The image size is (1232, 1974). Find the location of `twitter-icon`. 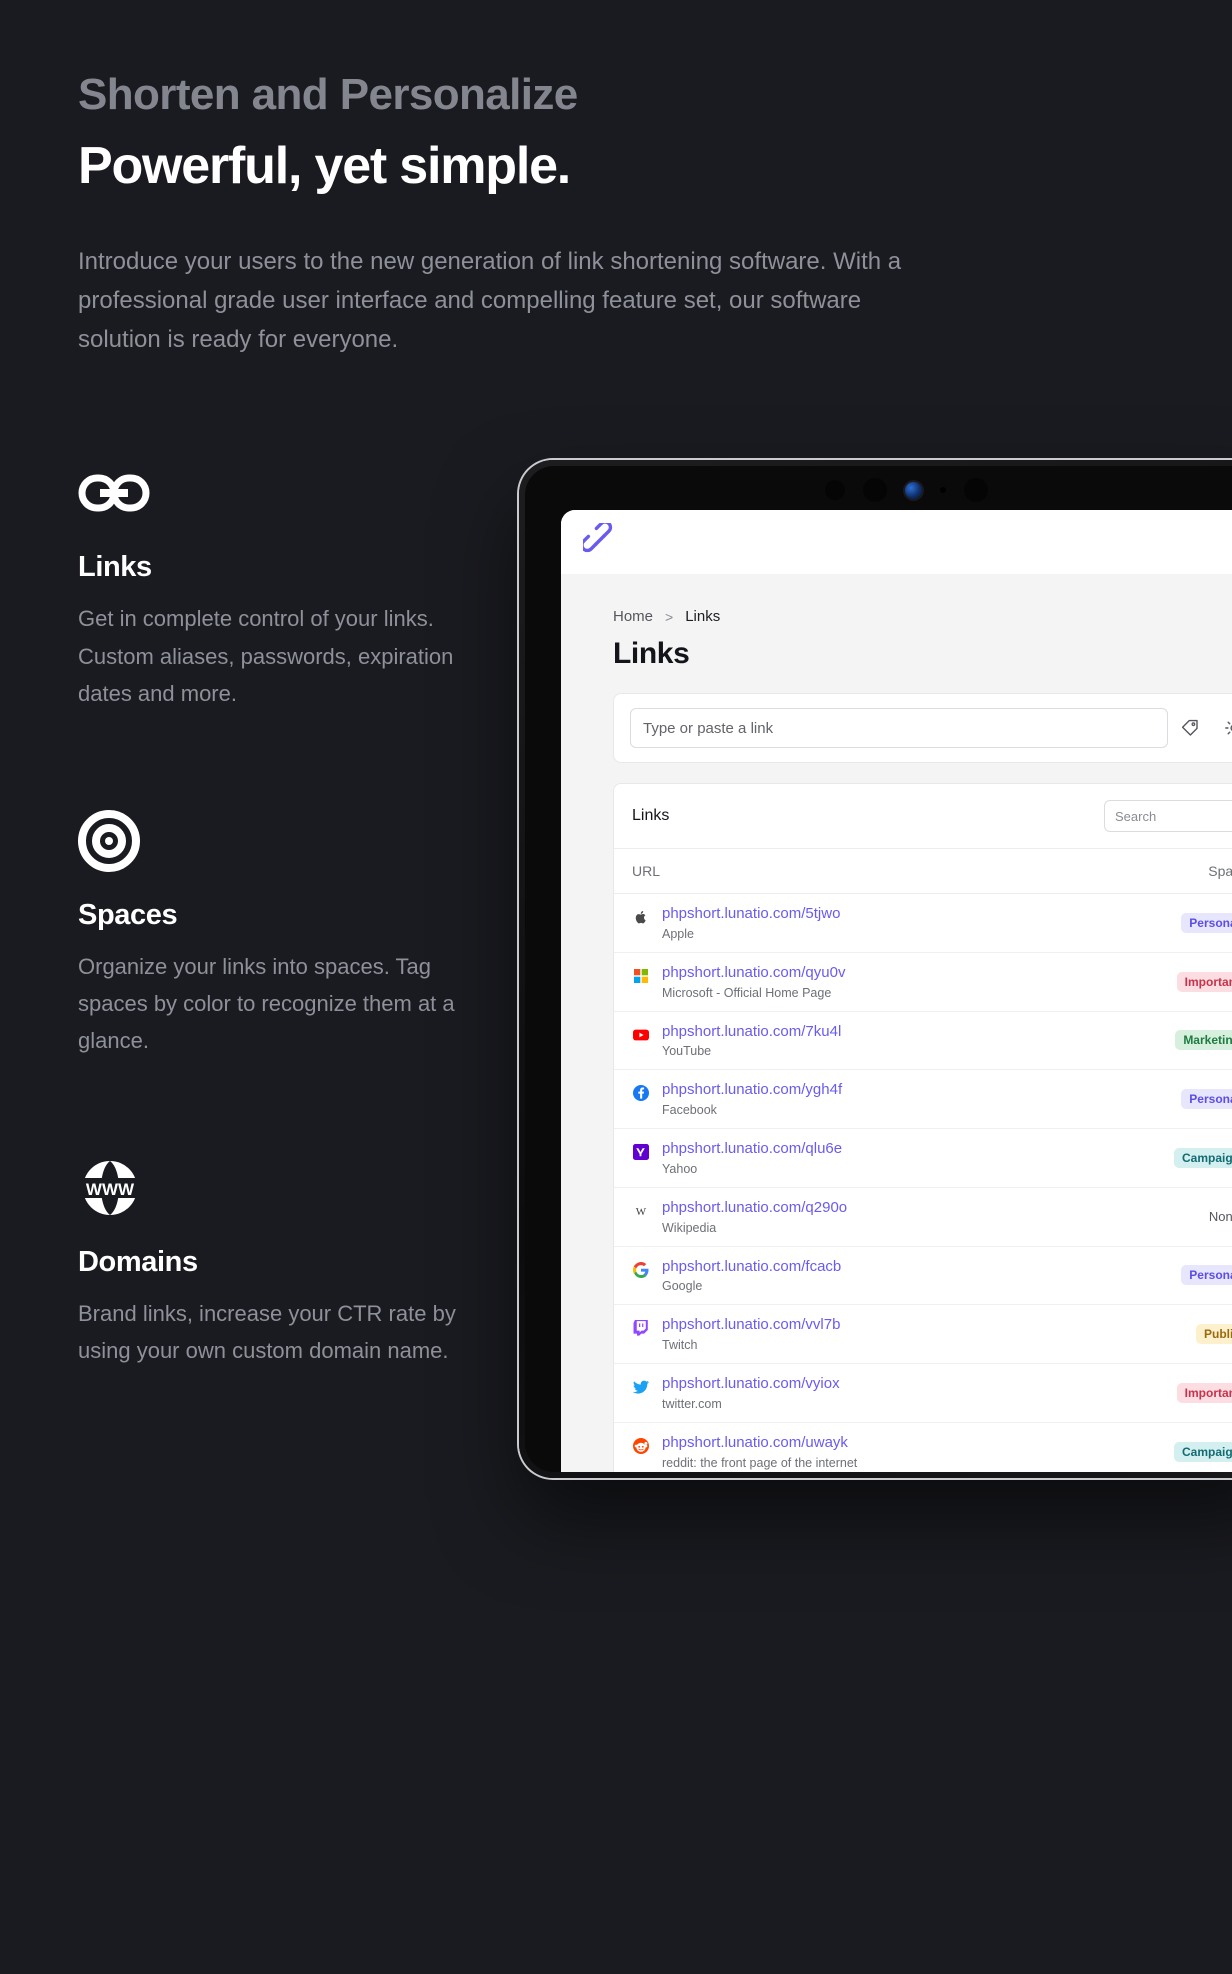

twitter-icon is located at coordinates (641, 1387).